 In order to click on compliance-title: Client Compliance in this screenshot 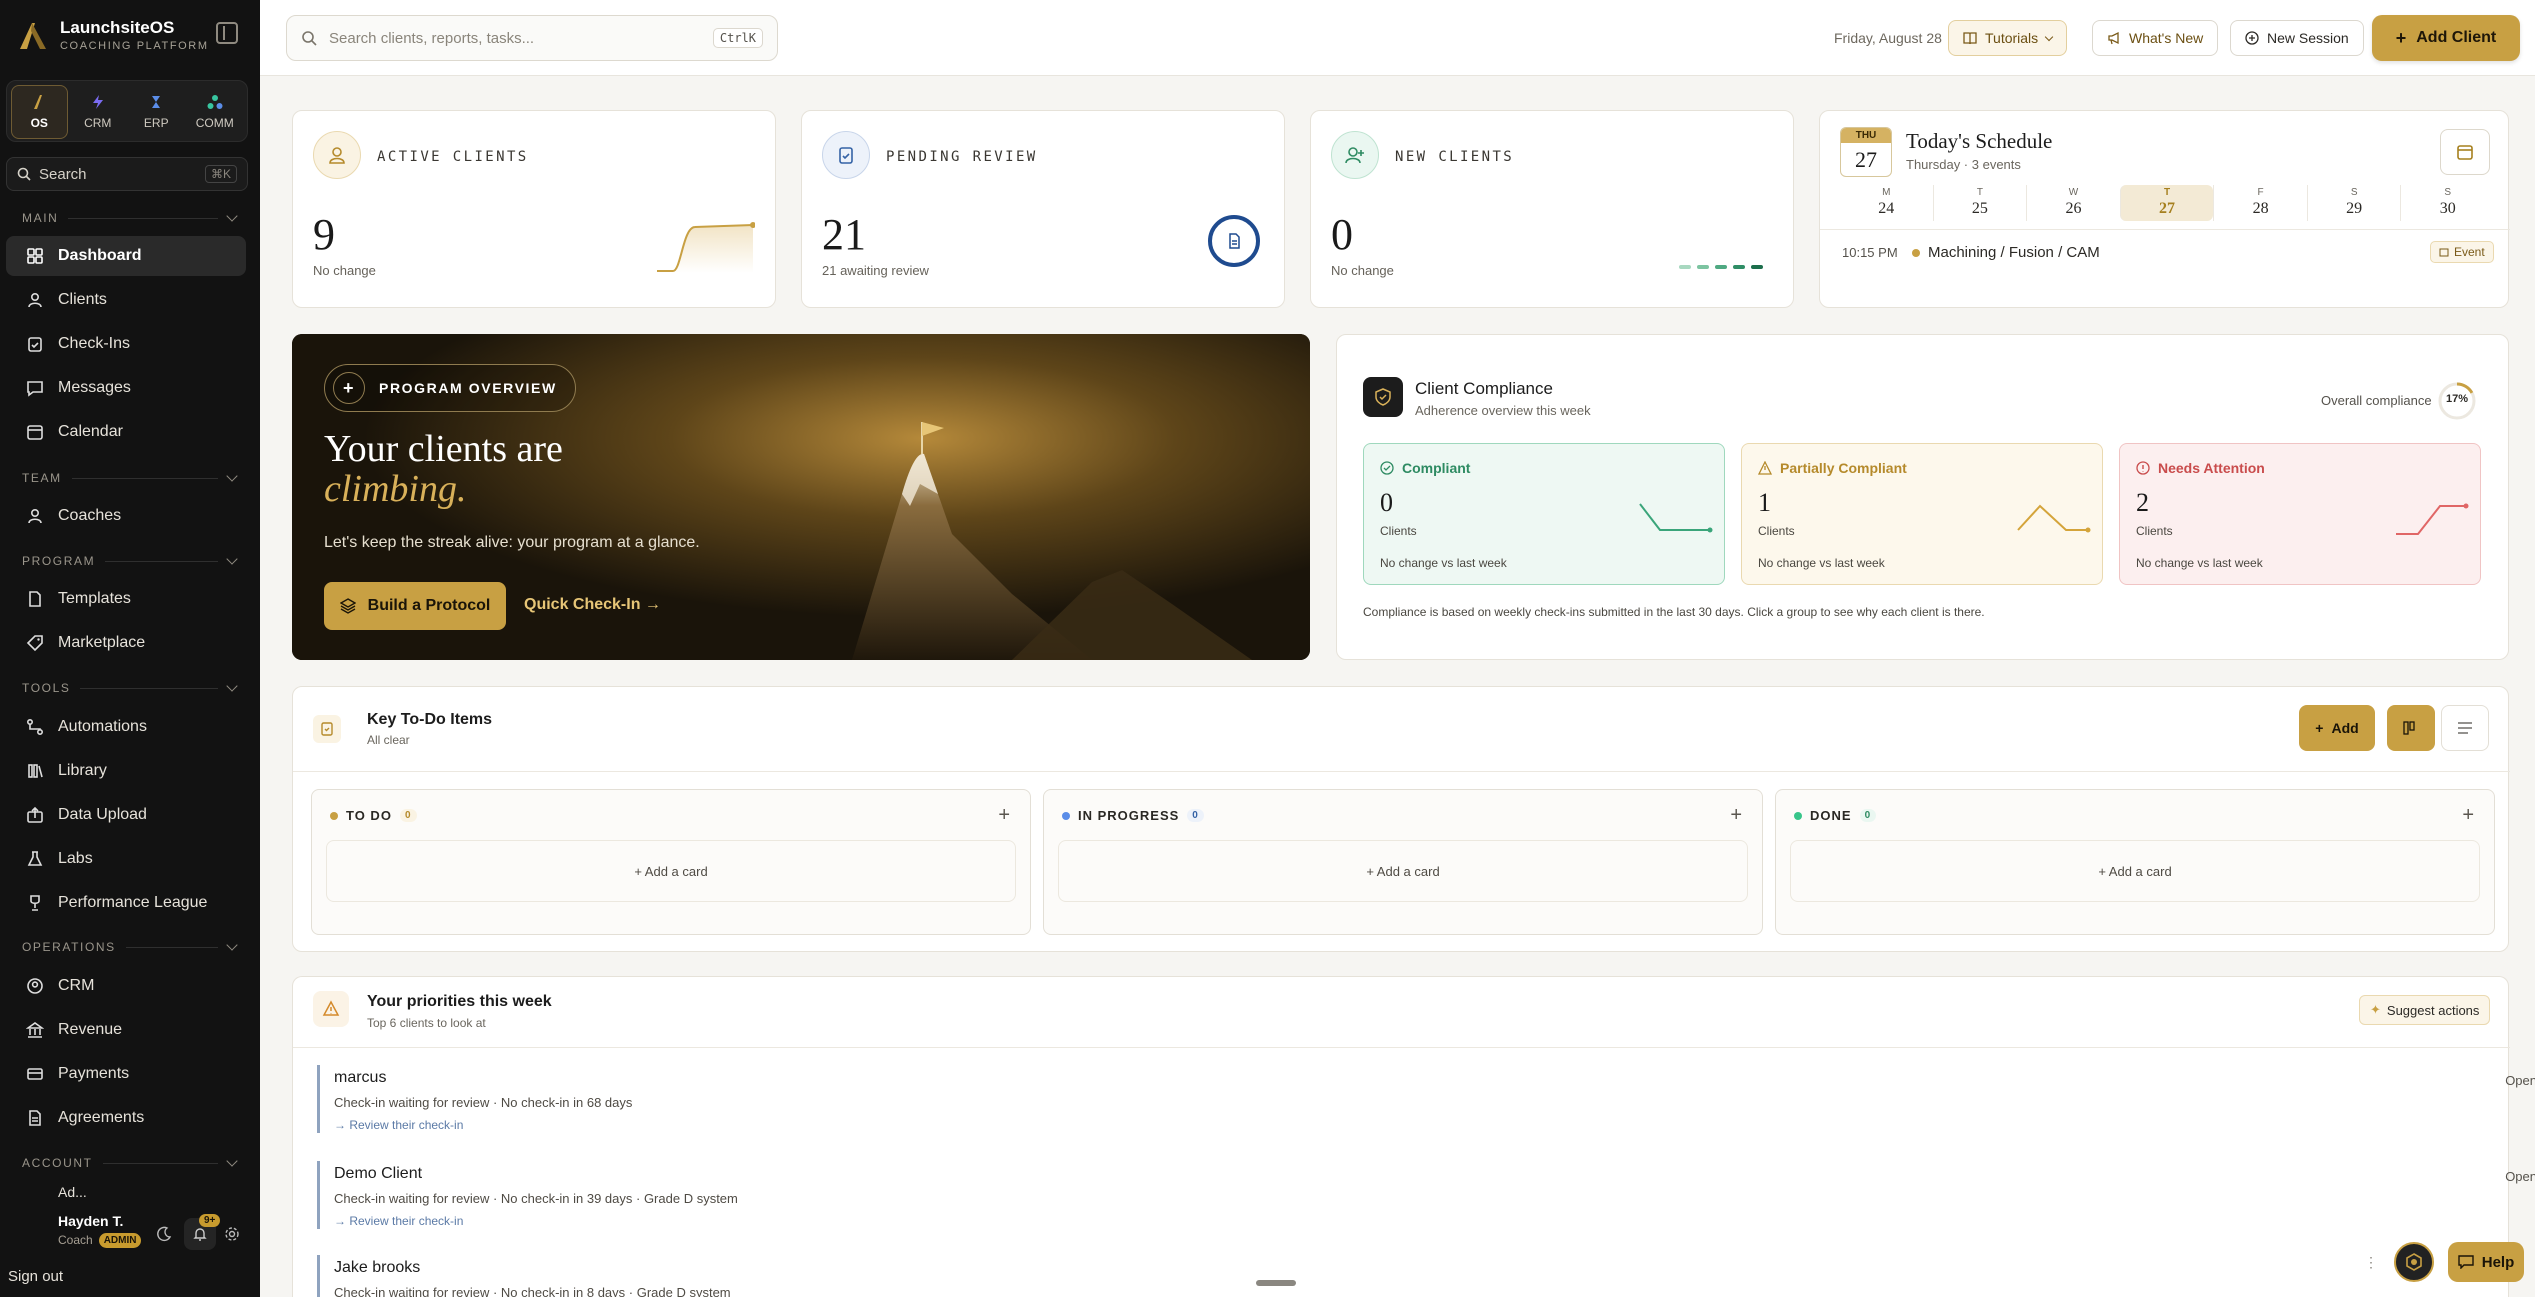, I will do `click(1484, 388)`.